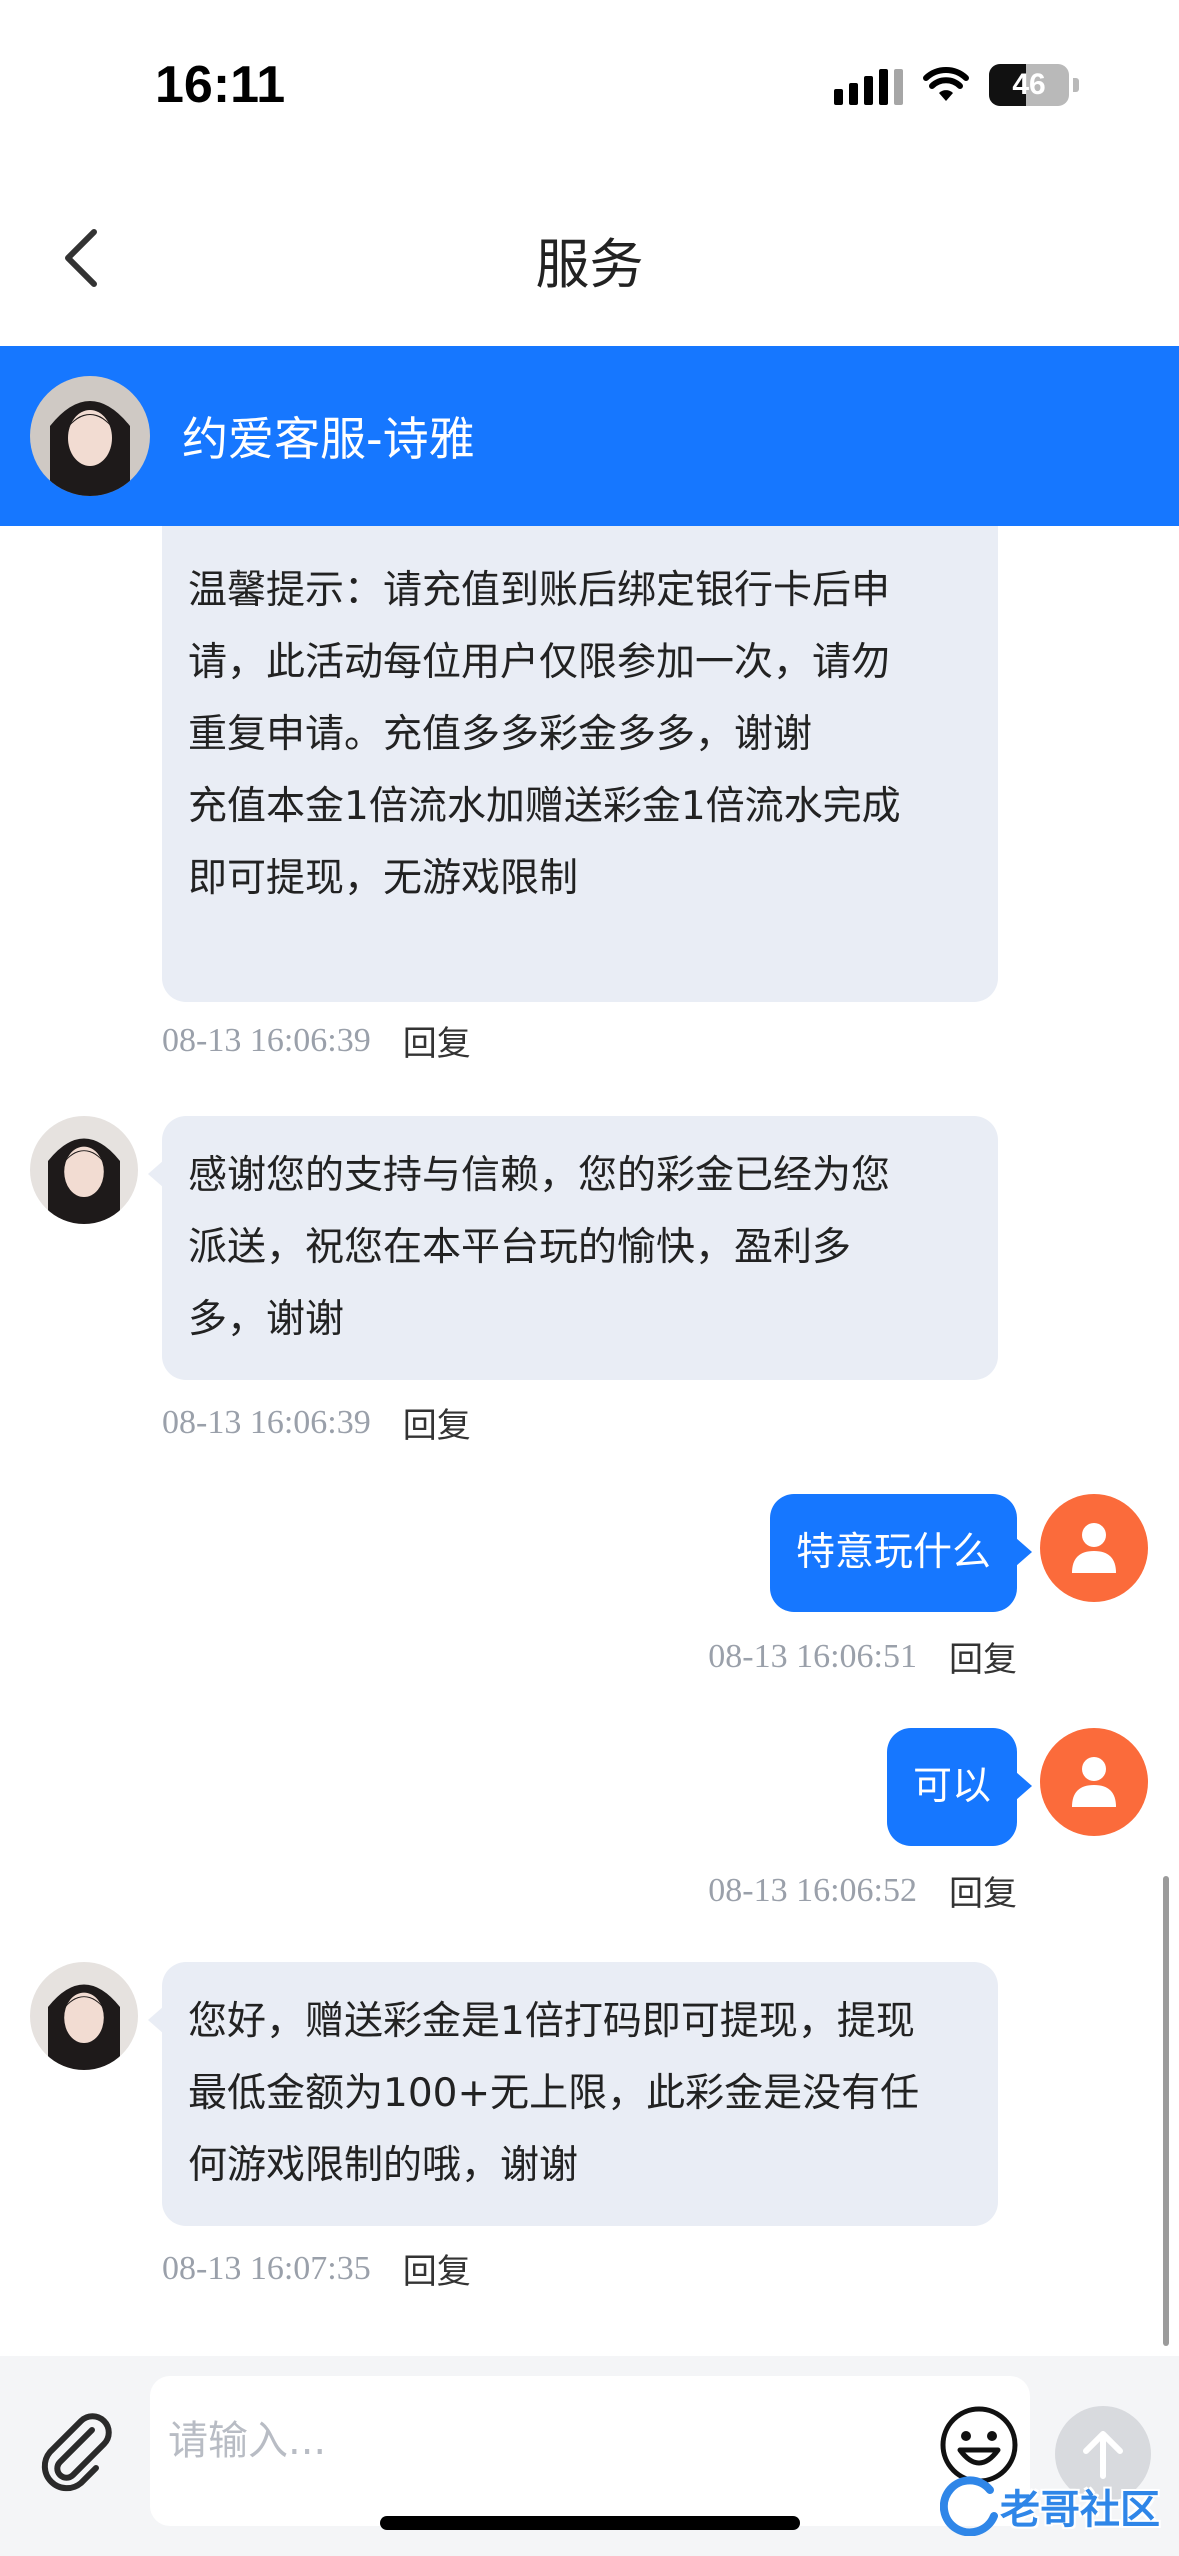 The width and height of the screenshot is (1179, 2556). What do you see at coordinates (328, 439) in the screenshot?
I see `agent-name: 约爱客服-诗雅` at bounding box center [328, 439].